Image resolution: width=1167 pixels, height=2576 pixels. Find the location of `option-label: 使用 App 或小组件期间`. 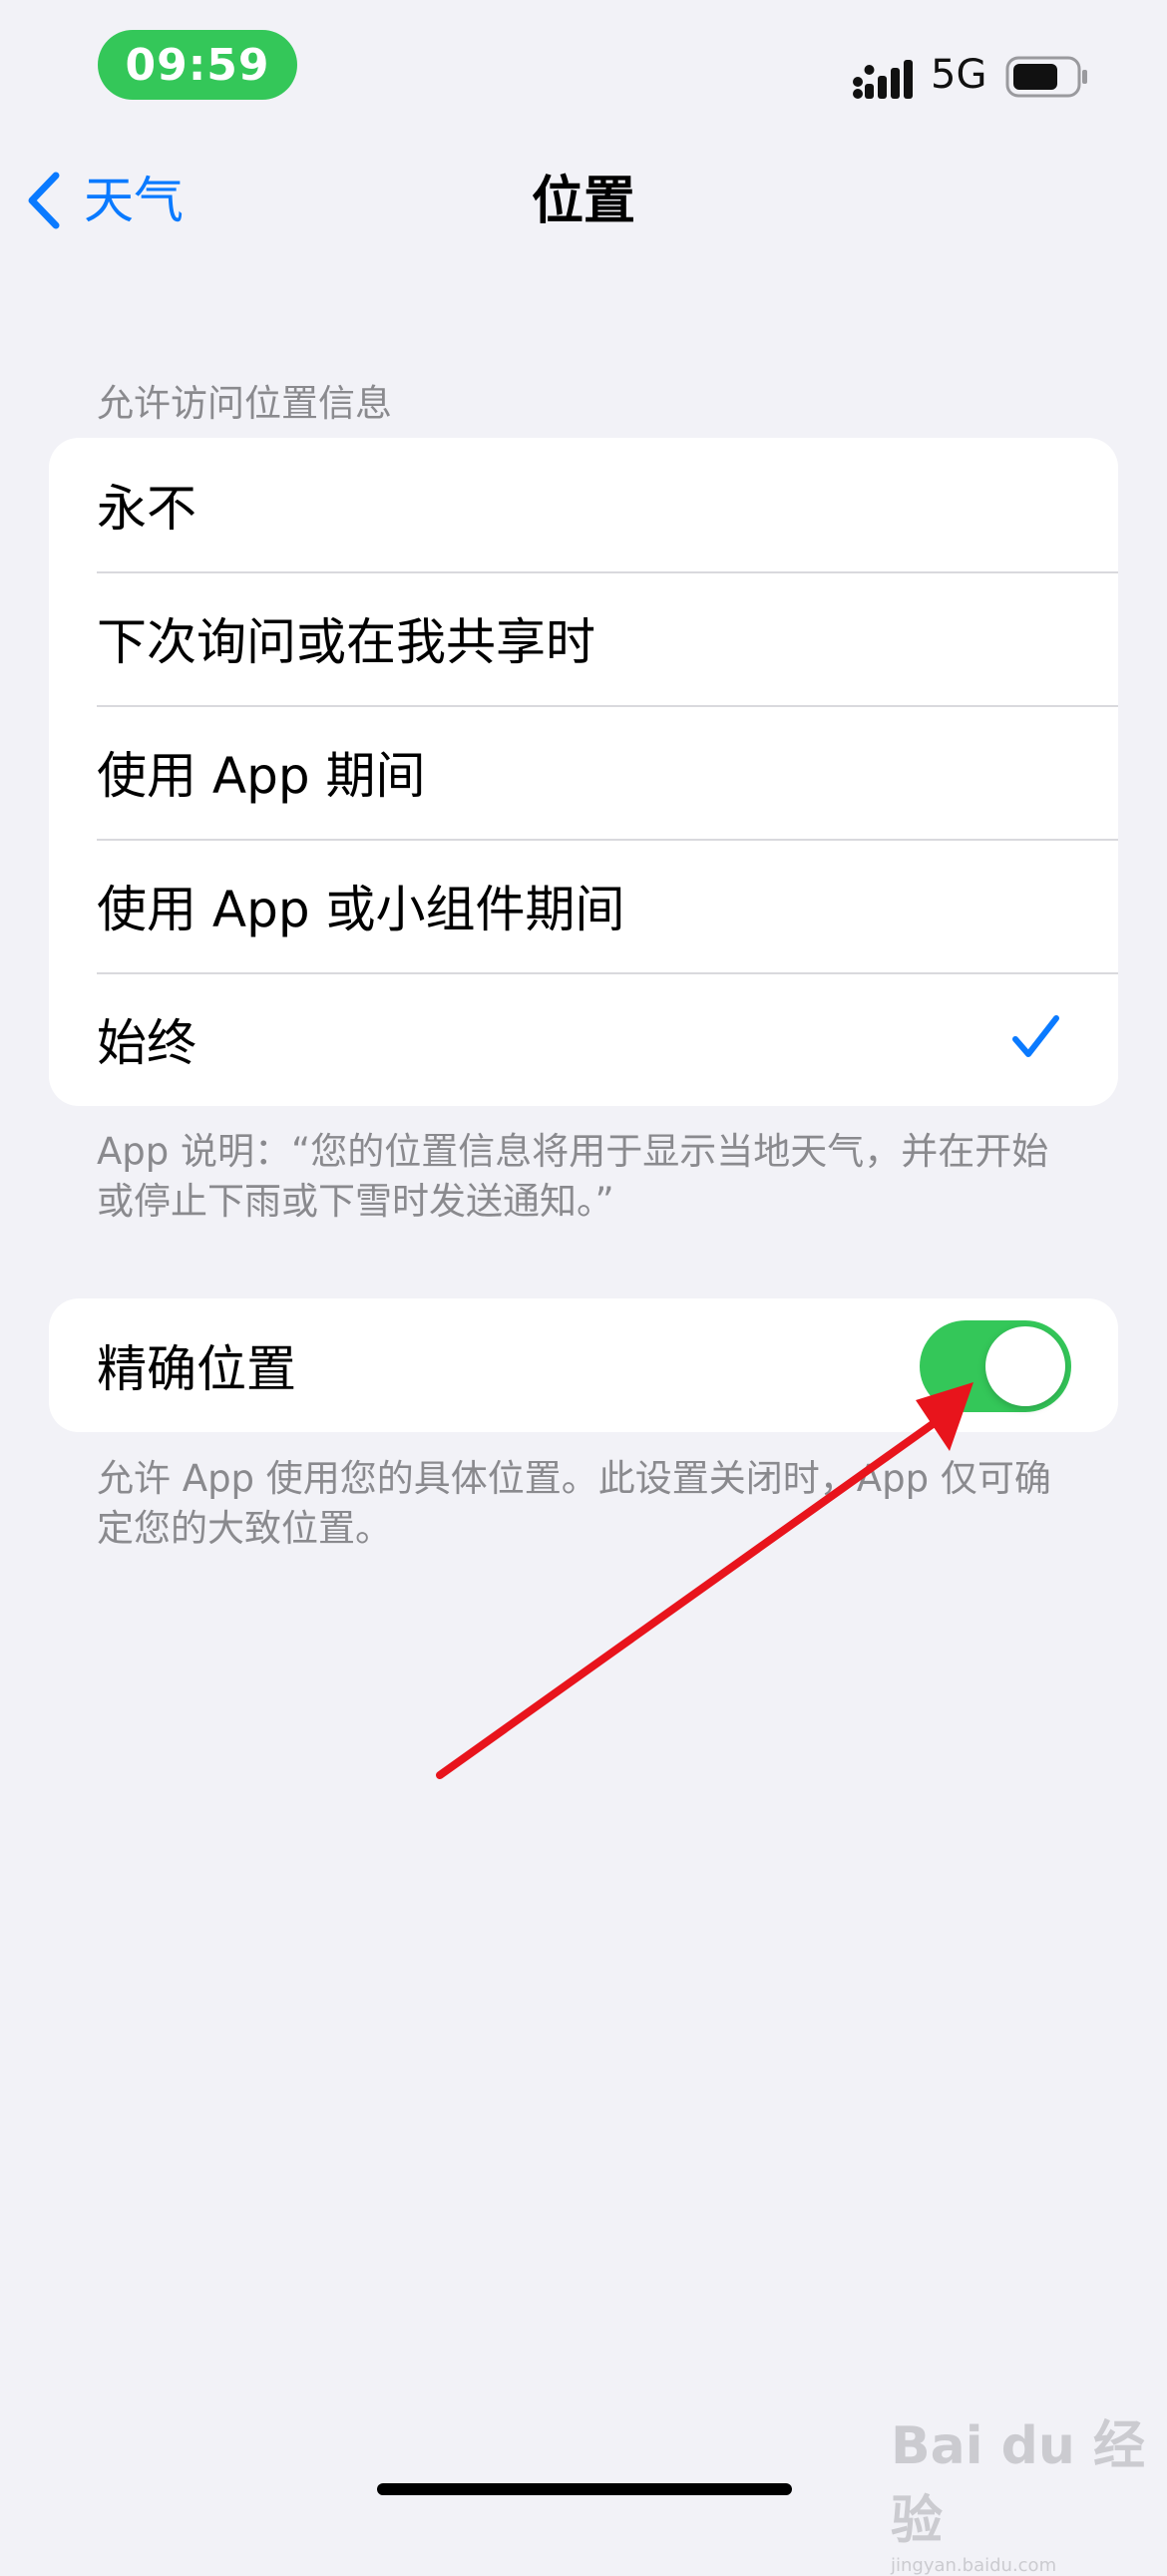

option-label: 使用 App 或小组件期间 is located at coordinates (361, 909).